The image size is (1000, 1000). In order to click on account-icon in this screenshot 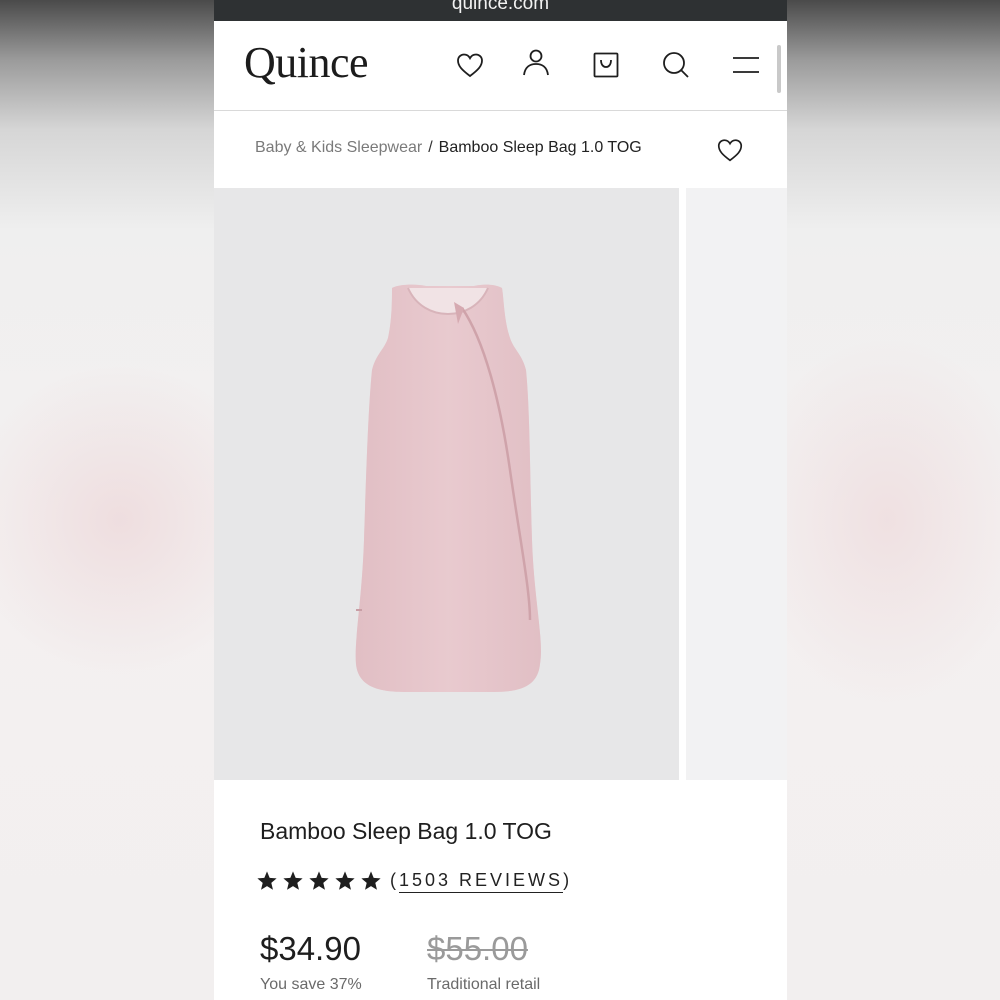, I will do `click(536, 63)`.